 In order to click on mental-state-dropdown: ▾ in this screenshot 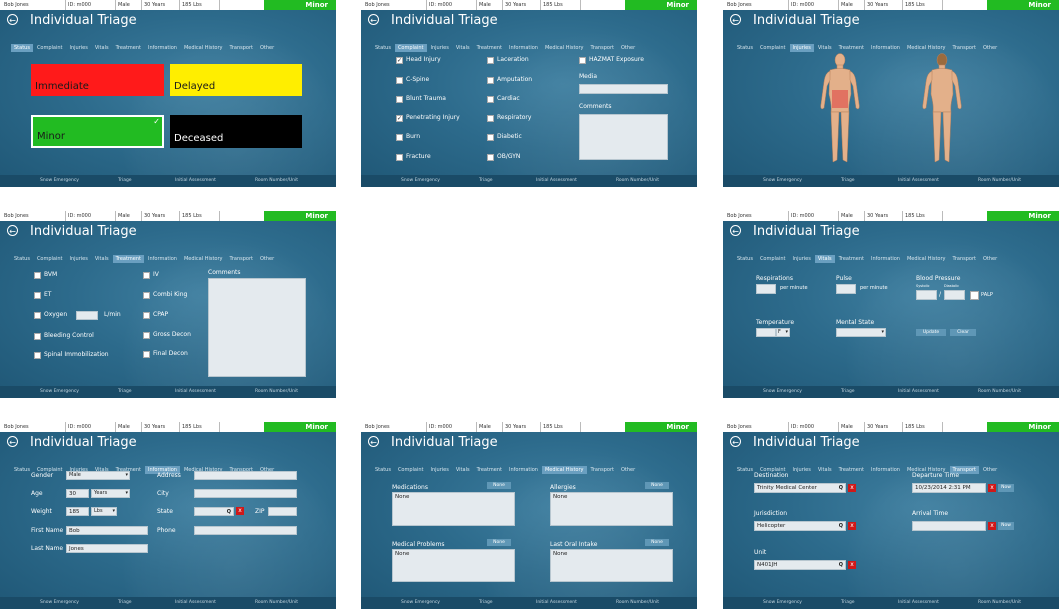, I will do `click(861, 332)`.